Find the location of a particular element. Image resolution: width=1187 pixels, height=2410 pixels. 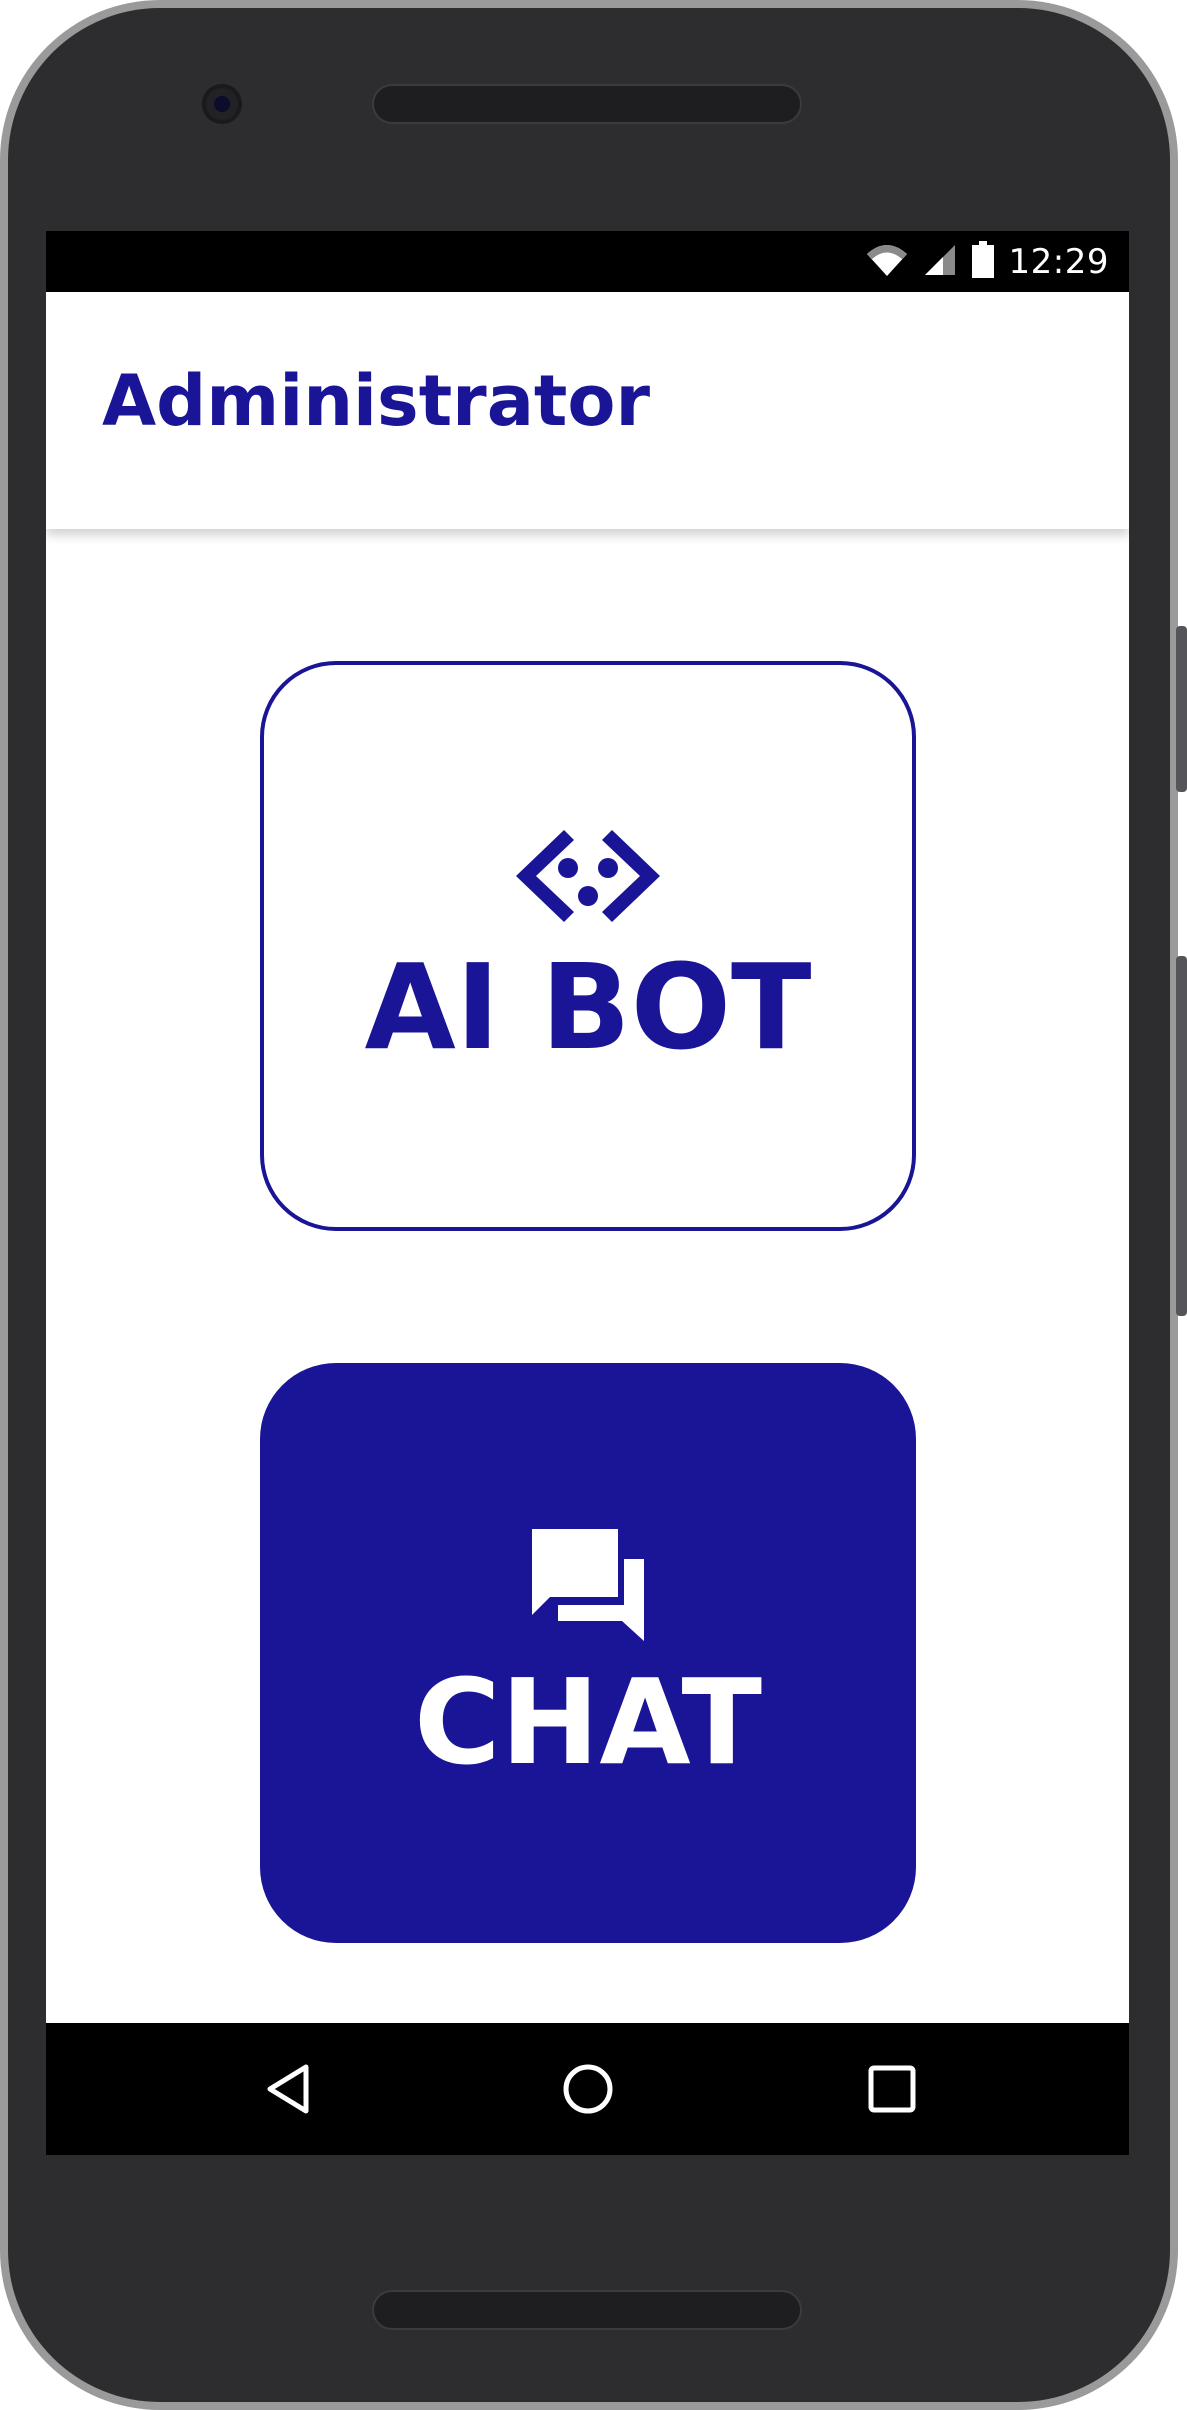

ai-bot-label: AI BOT is located at coordinates (588, 1007).